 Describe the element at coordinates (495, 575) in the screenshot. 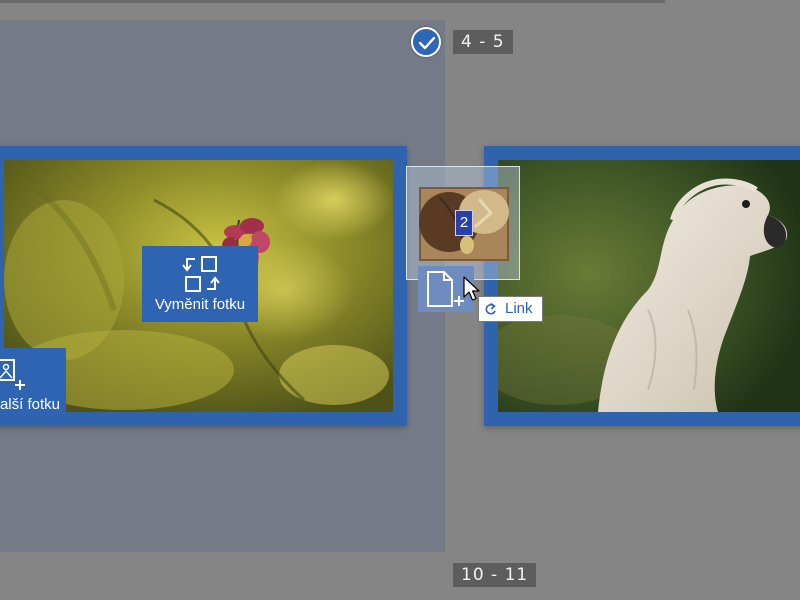

I see `spread-page-numbers-bottom: 10 - 11` at that location.